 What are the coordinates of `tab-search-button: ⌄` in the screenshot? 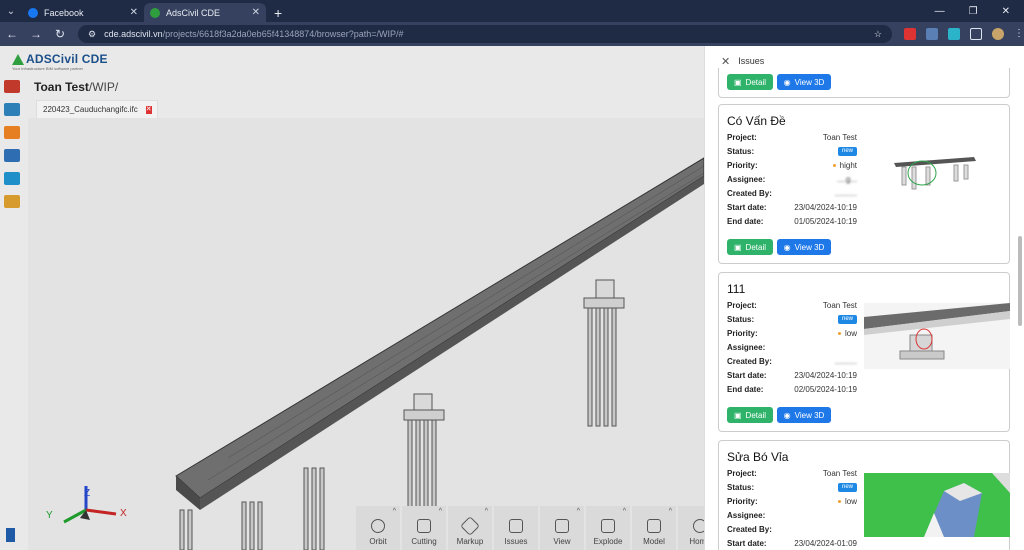 It's located at (11, 11).